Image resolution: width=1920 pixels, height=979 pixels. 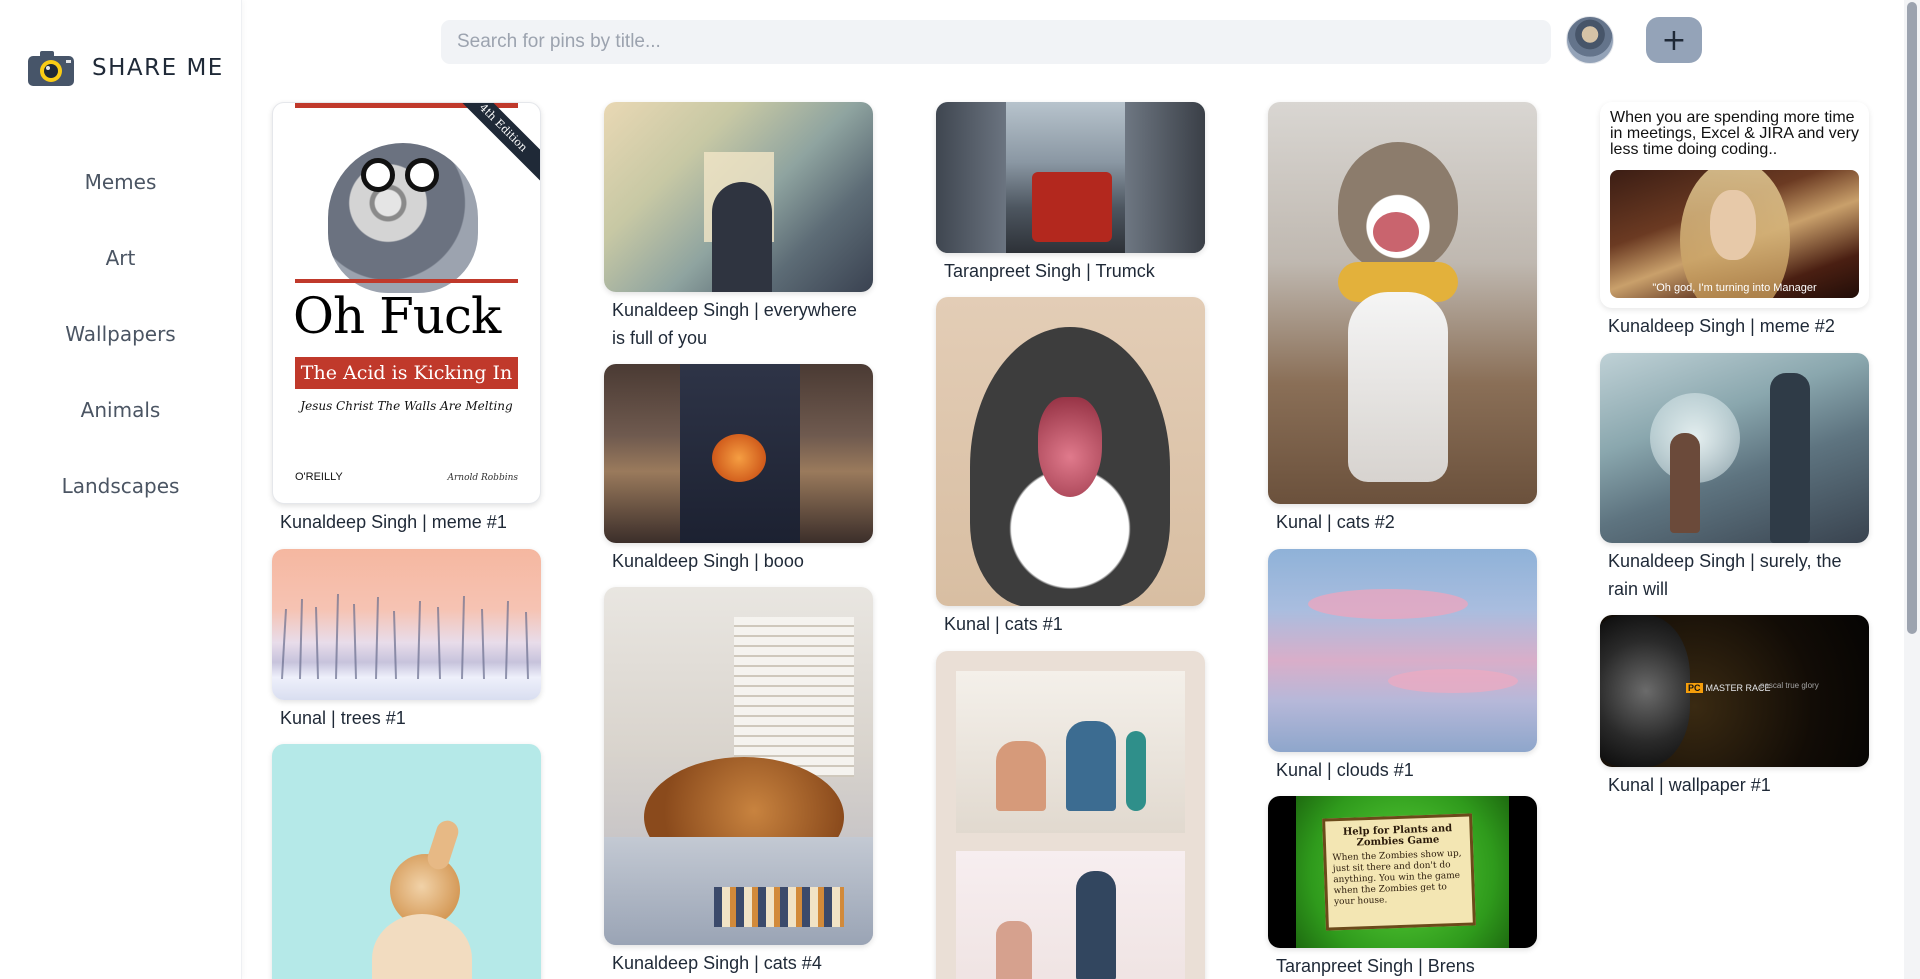 What do you see at coordinates (1165, 177) in the screenshot?
I see `building-right` at bounding box center [1165, 177].